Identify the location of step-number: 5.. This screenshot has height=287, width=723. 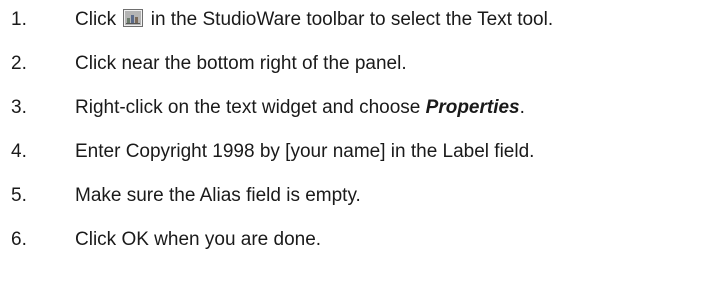
(19, 195).